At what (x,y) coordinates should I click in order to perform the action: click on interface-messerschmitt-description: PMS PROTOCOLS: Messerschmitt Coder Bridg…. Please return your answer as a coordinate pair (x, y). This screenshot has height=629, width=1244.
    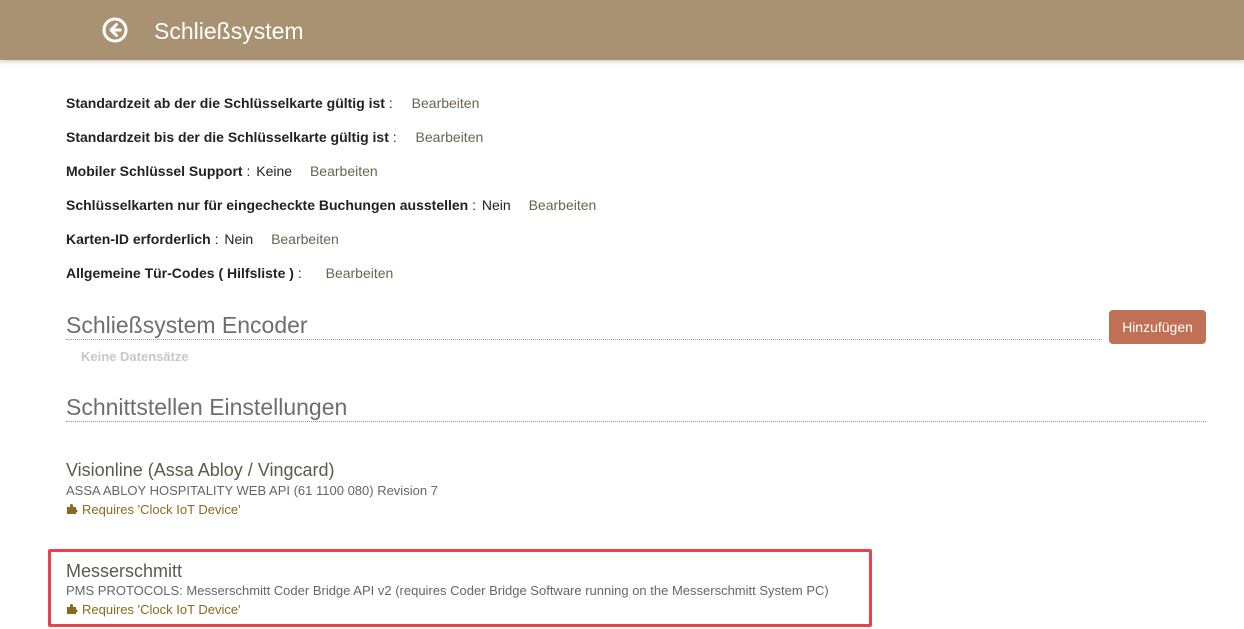
    Looking at the image, I should click on (447, 590).